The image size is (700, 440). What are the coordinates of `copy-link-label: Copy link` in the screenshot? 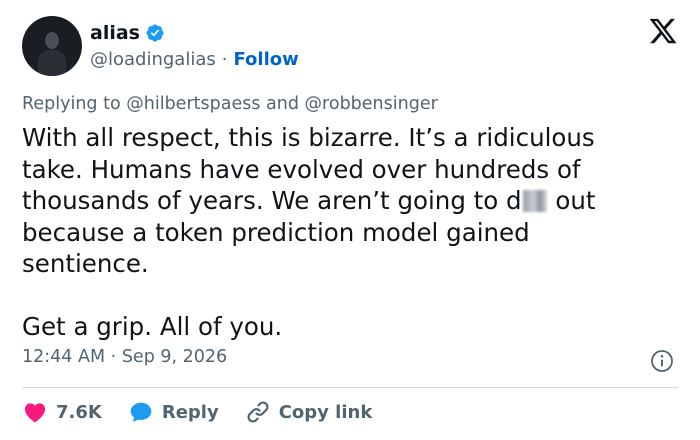 It's located at (325, 412).